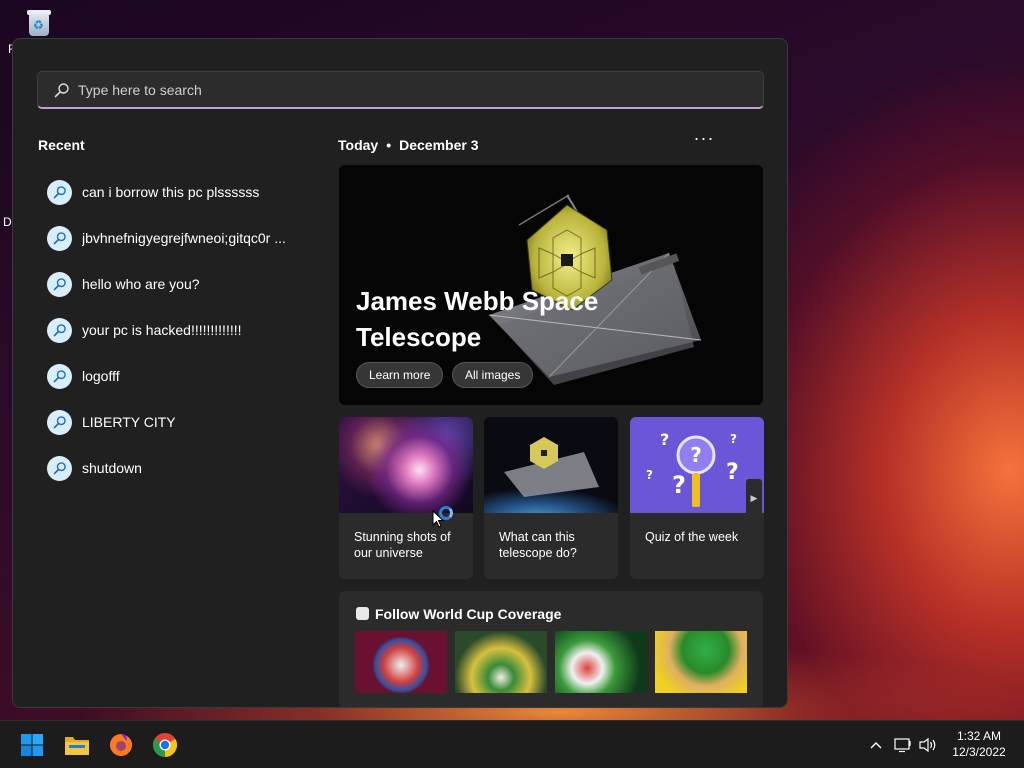 Image resolution: width=1024 pixels, height=768 pixels. I want to click on learn-more-button: Learn more, so click(400, 375).